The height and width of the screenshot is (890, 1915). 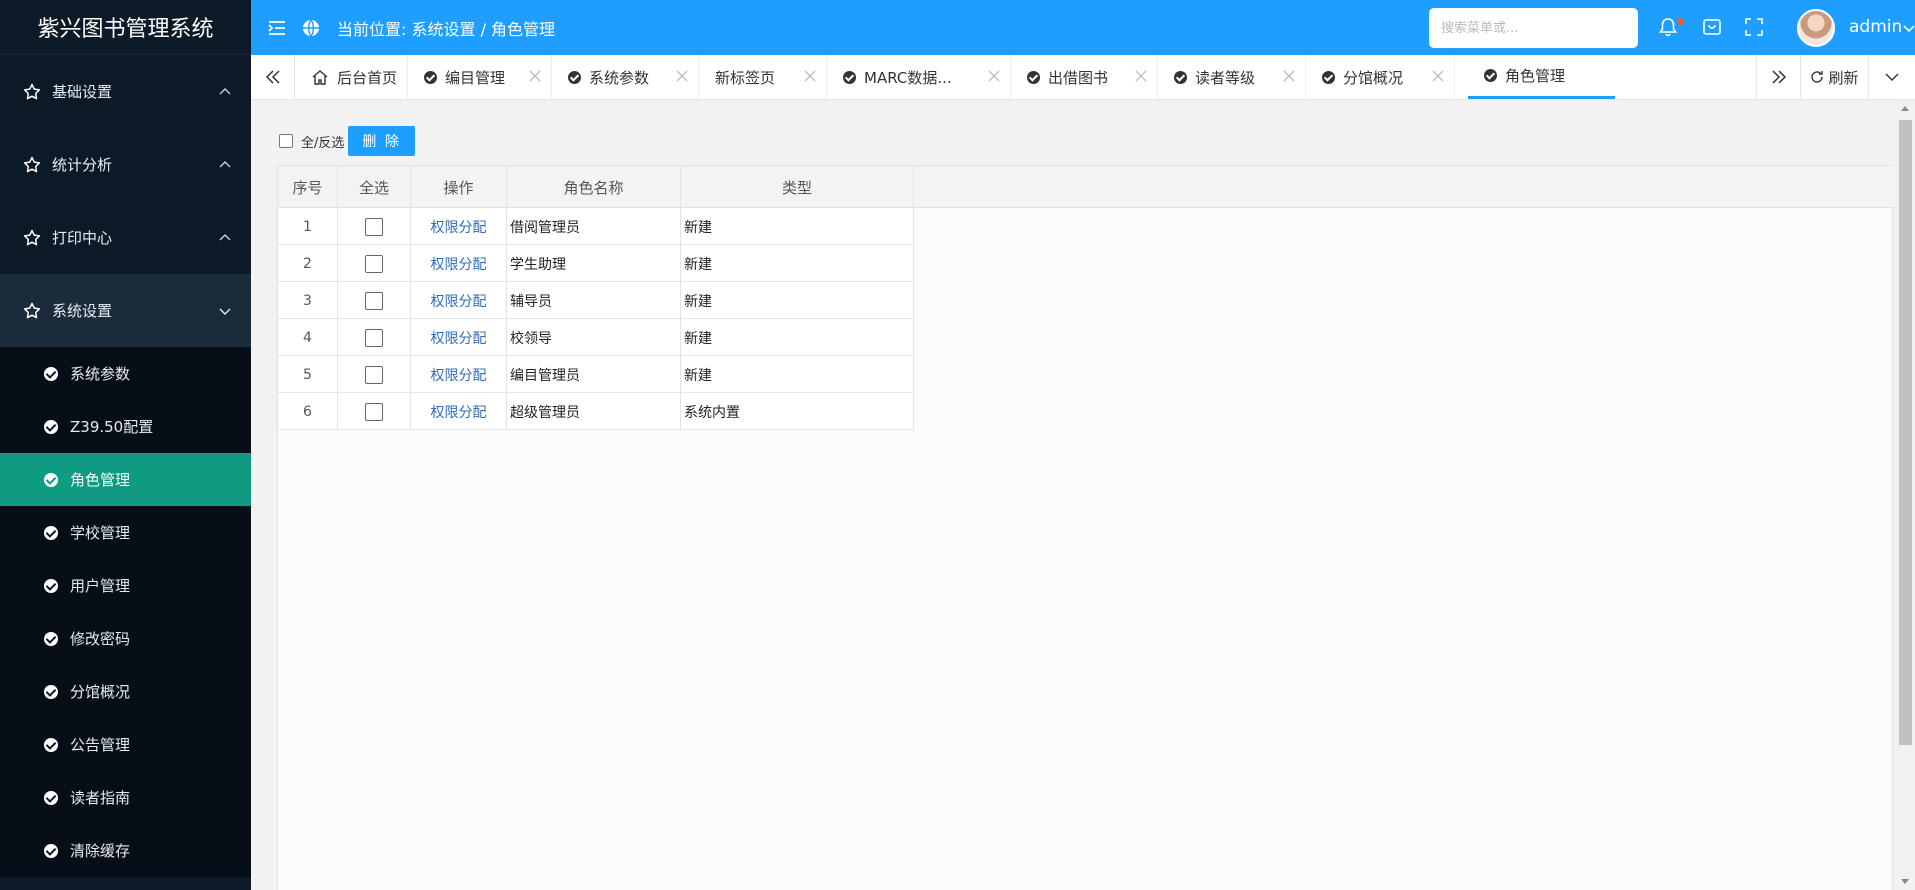 What do you see at coordinates (480, 77) in the screenshot?
I see `tab-cataloging: 编目管理` at bounding box center [480, 77].